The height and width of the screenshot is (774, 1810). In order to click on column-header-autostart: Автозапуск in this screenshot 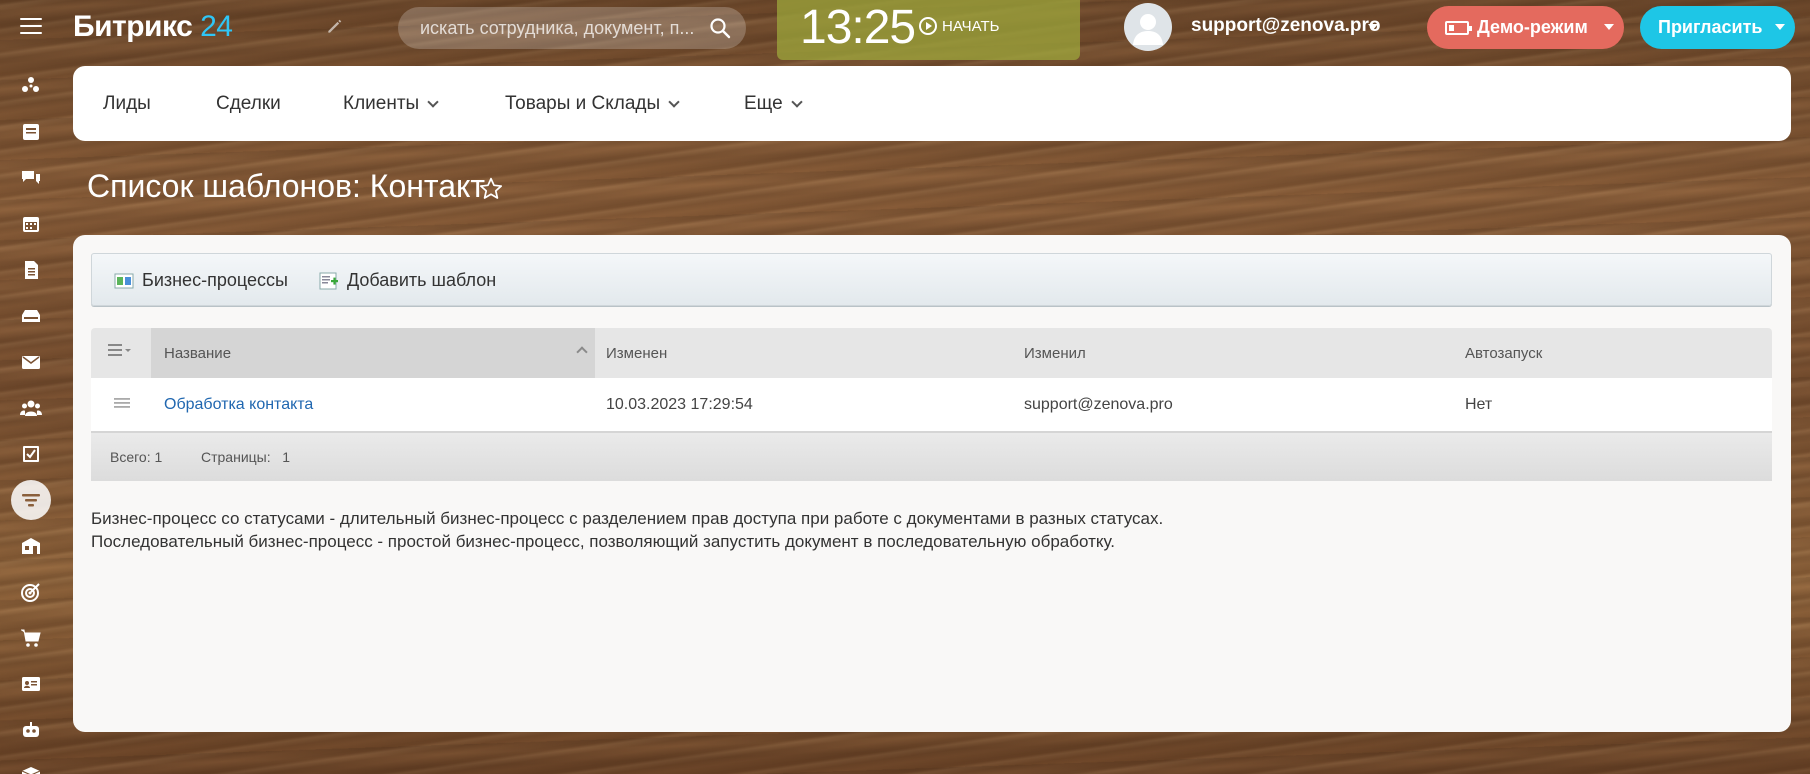, I will do `click(1503, 353)`.